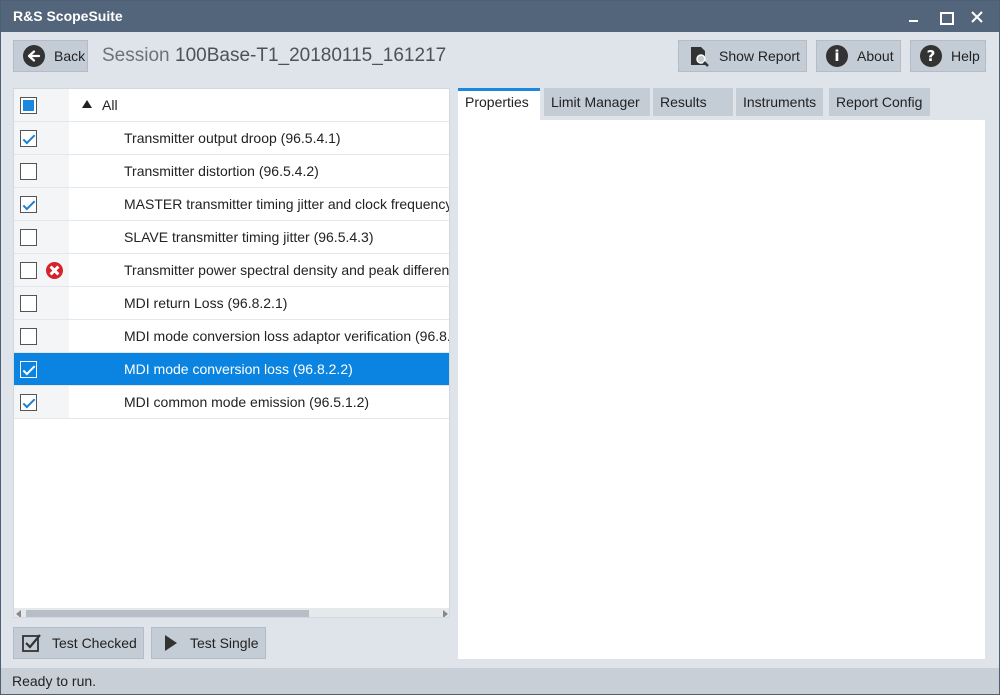  I want to click on collapse-caret-icon, so click(87, 104).